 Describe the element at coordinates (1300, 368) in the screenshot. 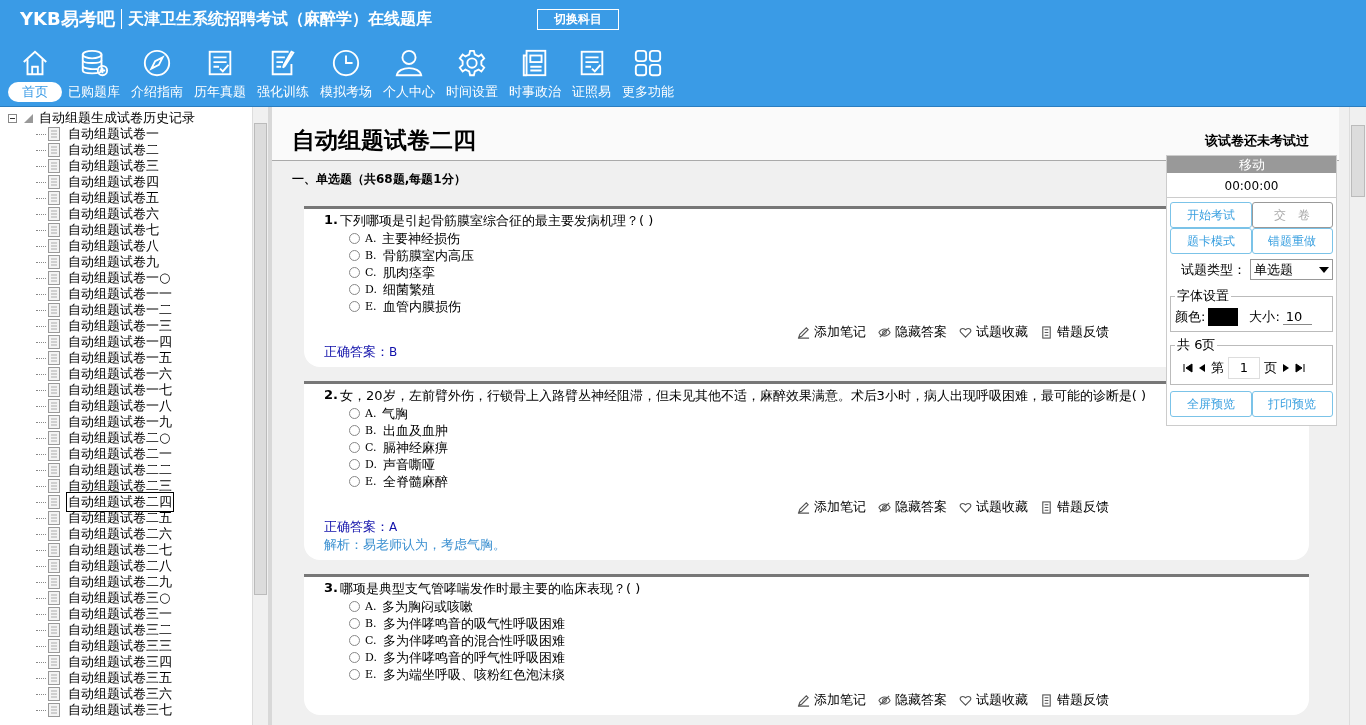

I see `last-page-icon` at that location.